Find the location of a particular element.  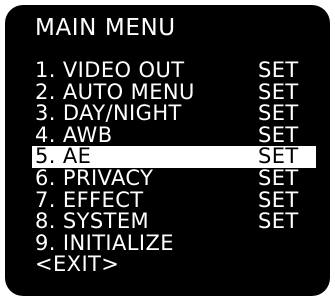

menu-item-label: 9. INITIALIZE is located at coordinates (104, 242).